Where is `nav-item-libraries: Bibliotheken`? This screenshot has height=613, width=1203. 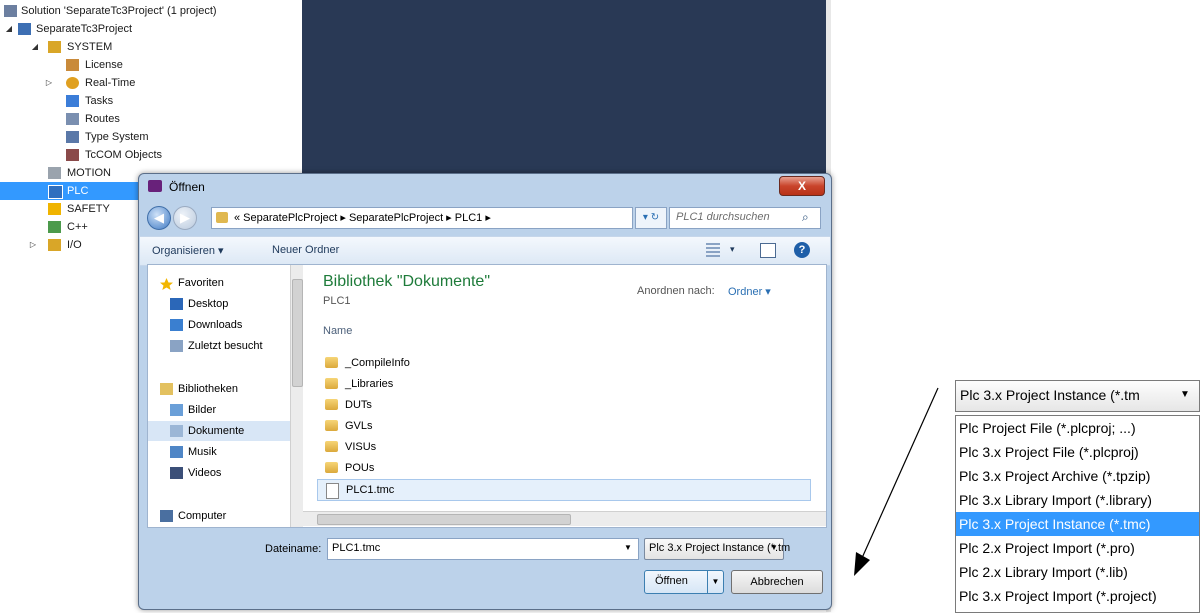
nav-item-libraries: Bibliotheken is located at coordinates (219, 389).